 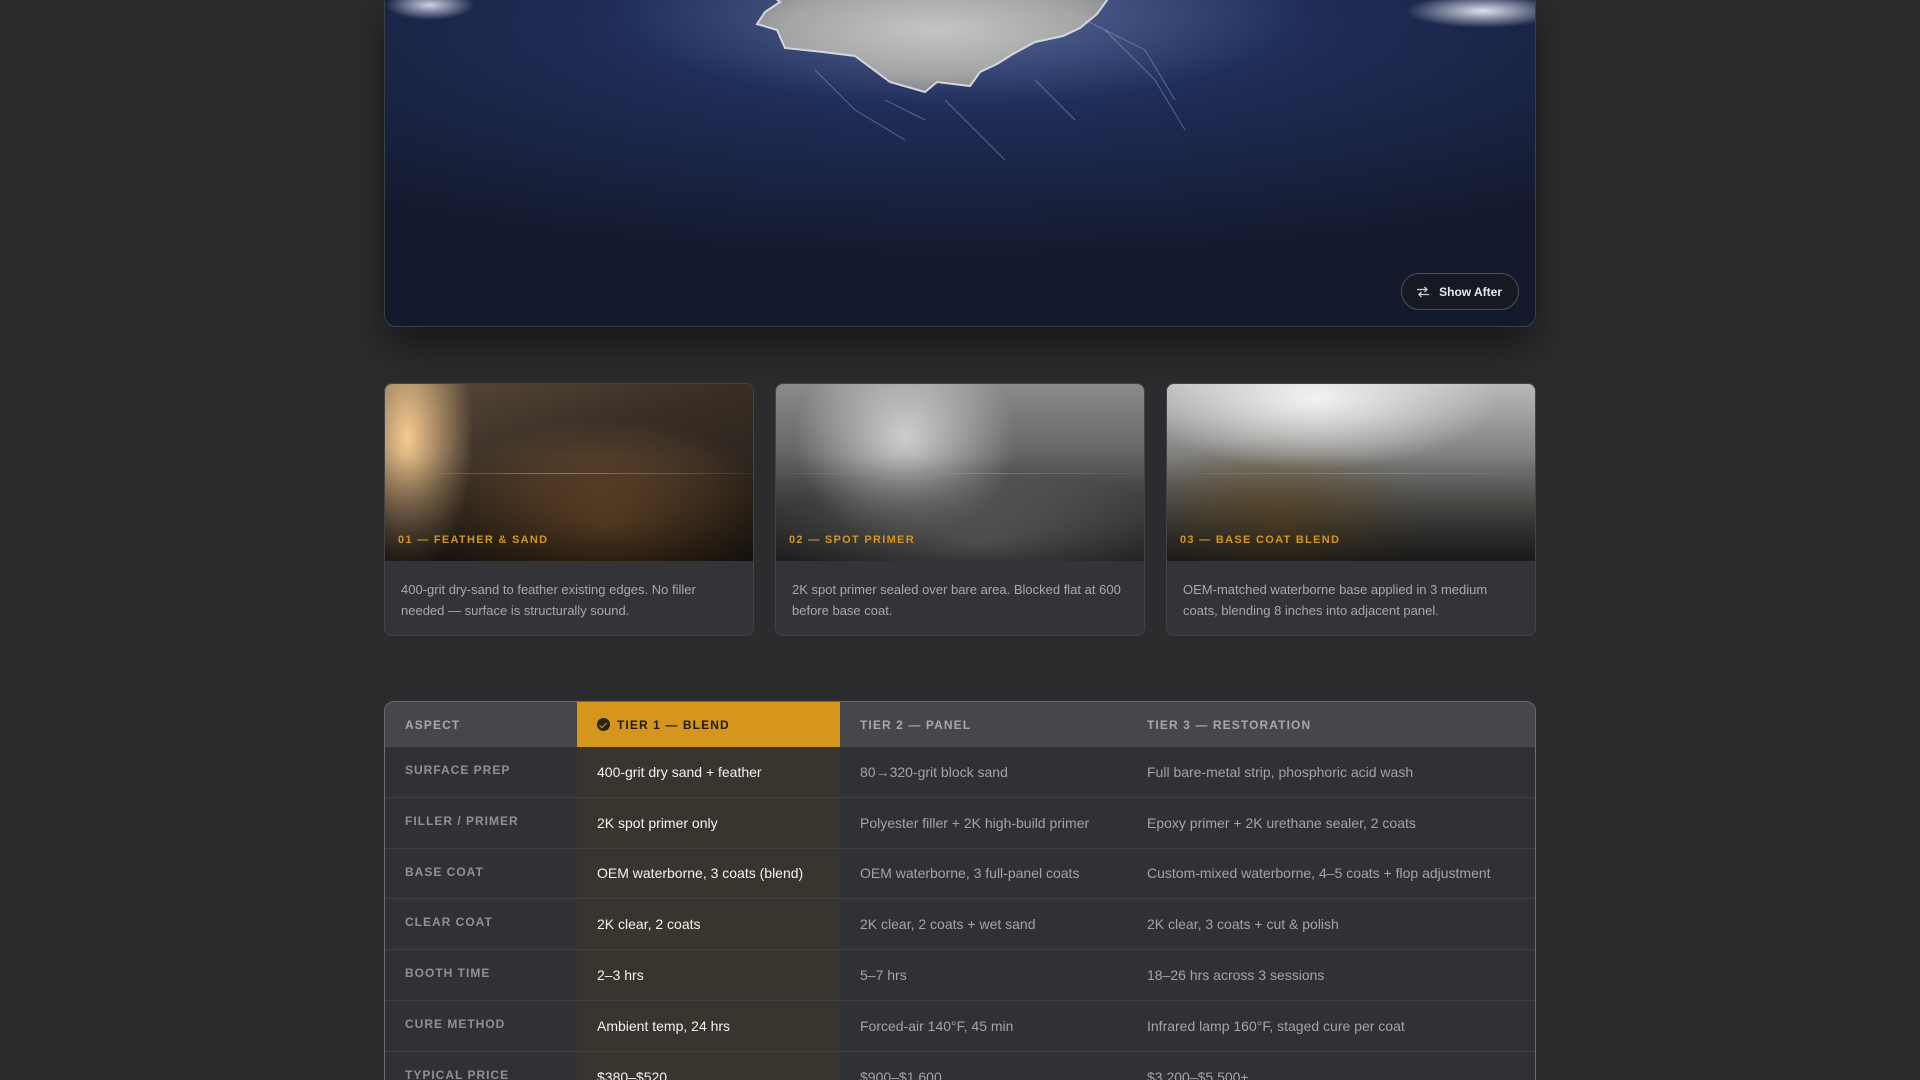 I want to click on tier-2-cell: $900–$1,600, so click(x=901, y=1074).